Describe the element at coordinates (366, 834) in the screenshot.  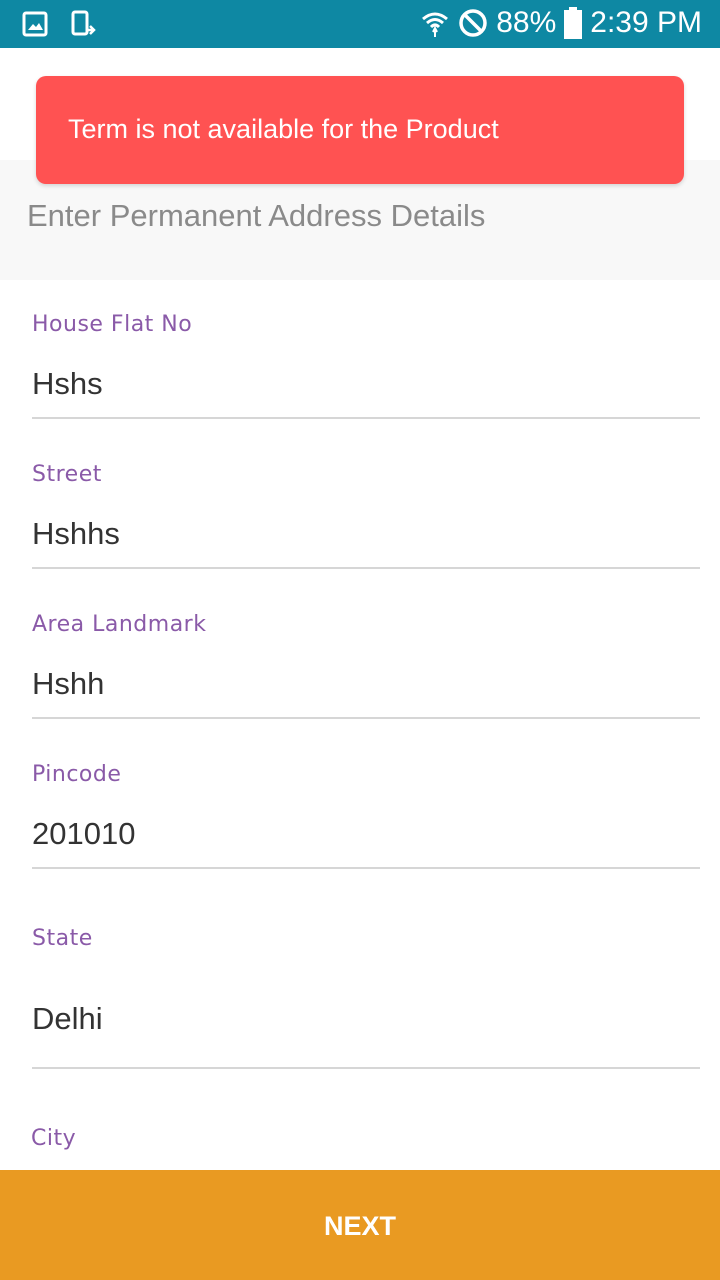
I see `pincode-input` at that location.